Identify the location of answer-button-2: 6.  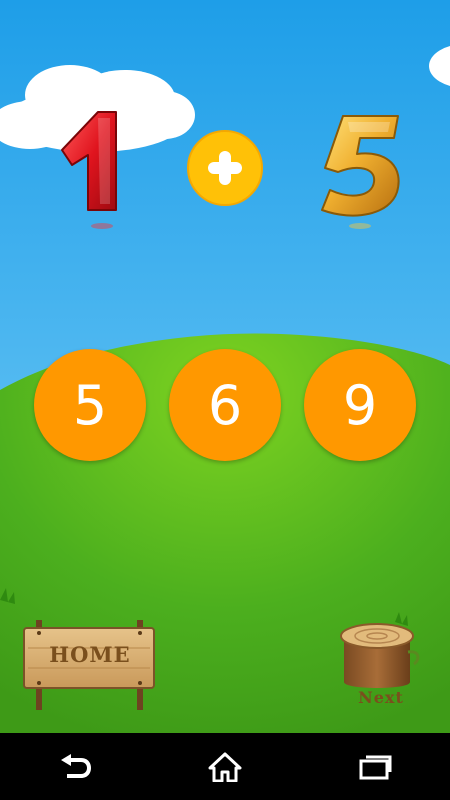
(225, 405).